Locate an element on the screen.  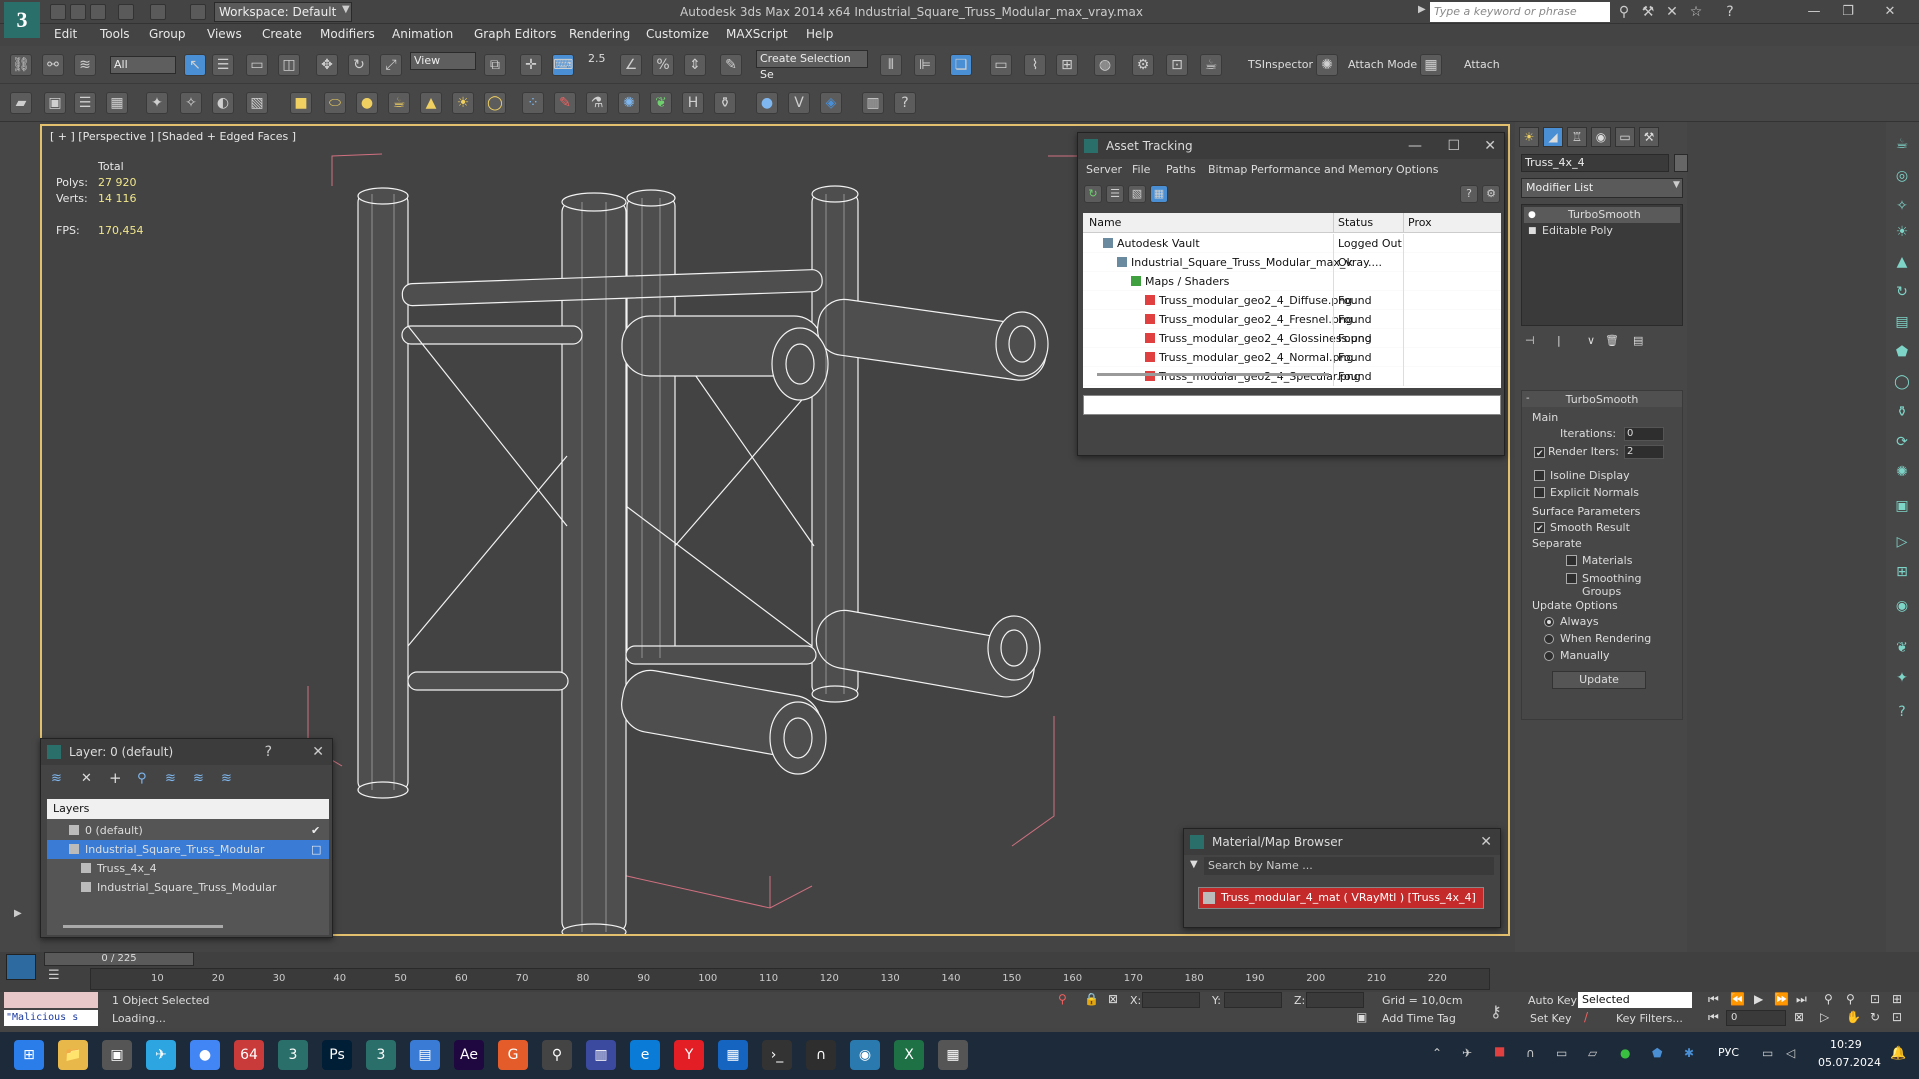
set-key-icon: / is located at coordinates (1586, 1017).